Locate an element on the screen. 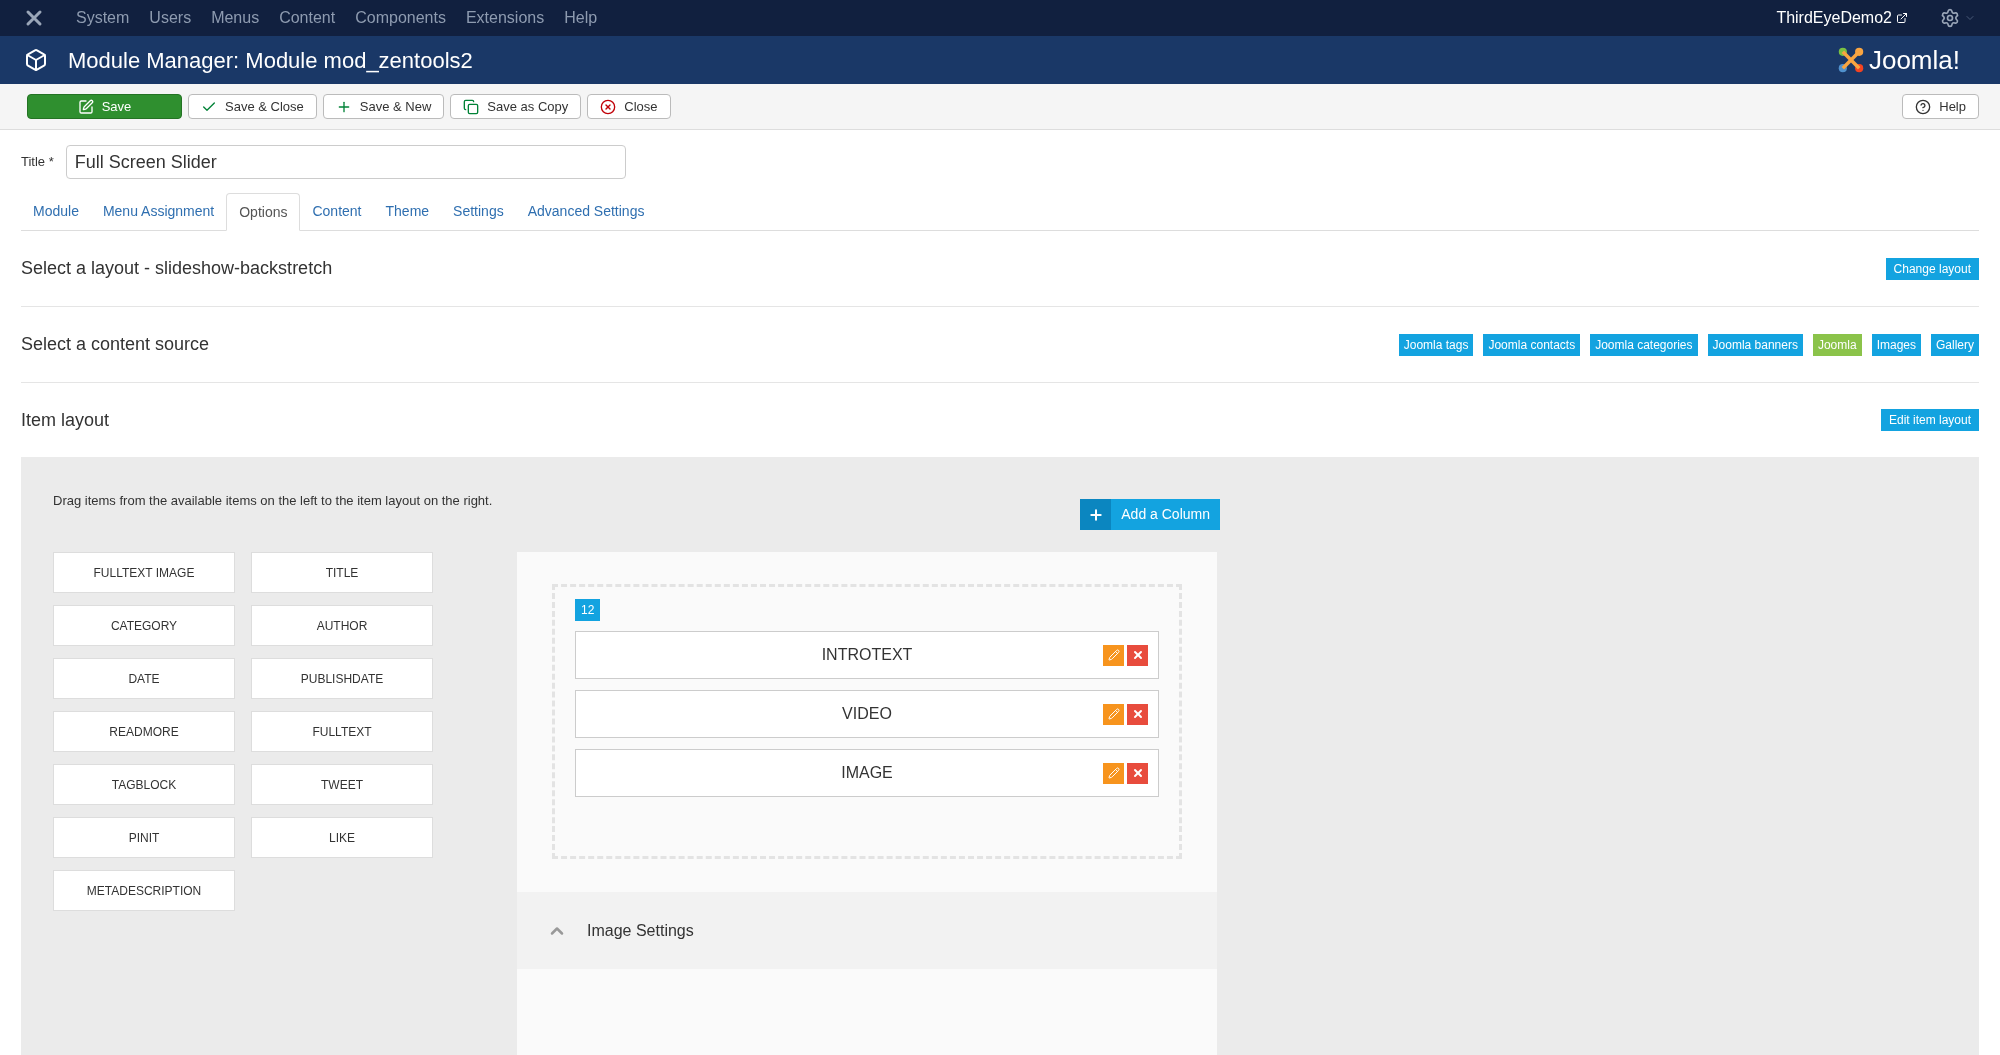 This screenshot has height=1055, width=2000. available-item: DATE is located at coordinates (144, 678).